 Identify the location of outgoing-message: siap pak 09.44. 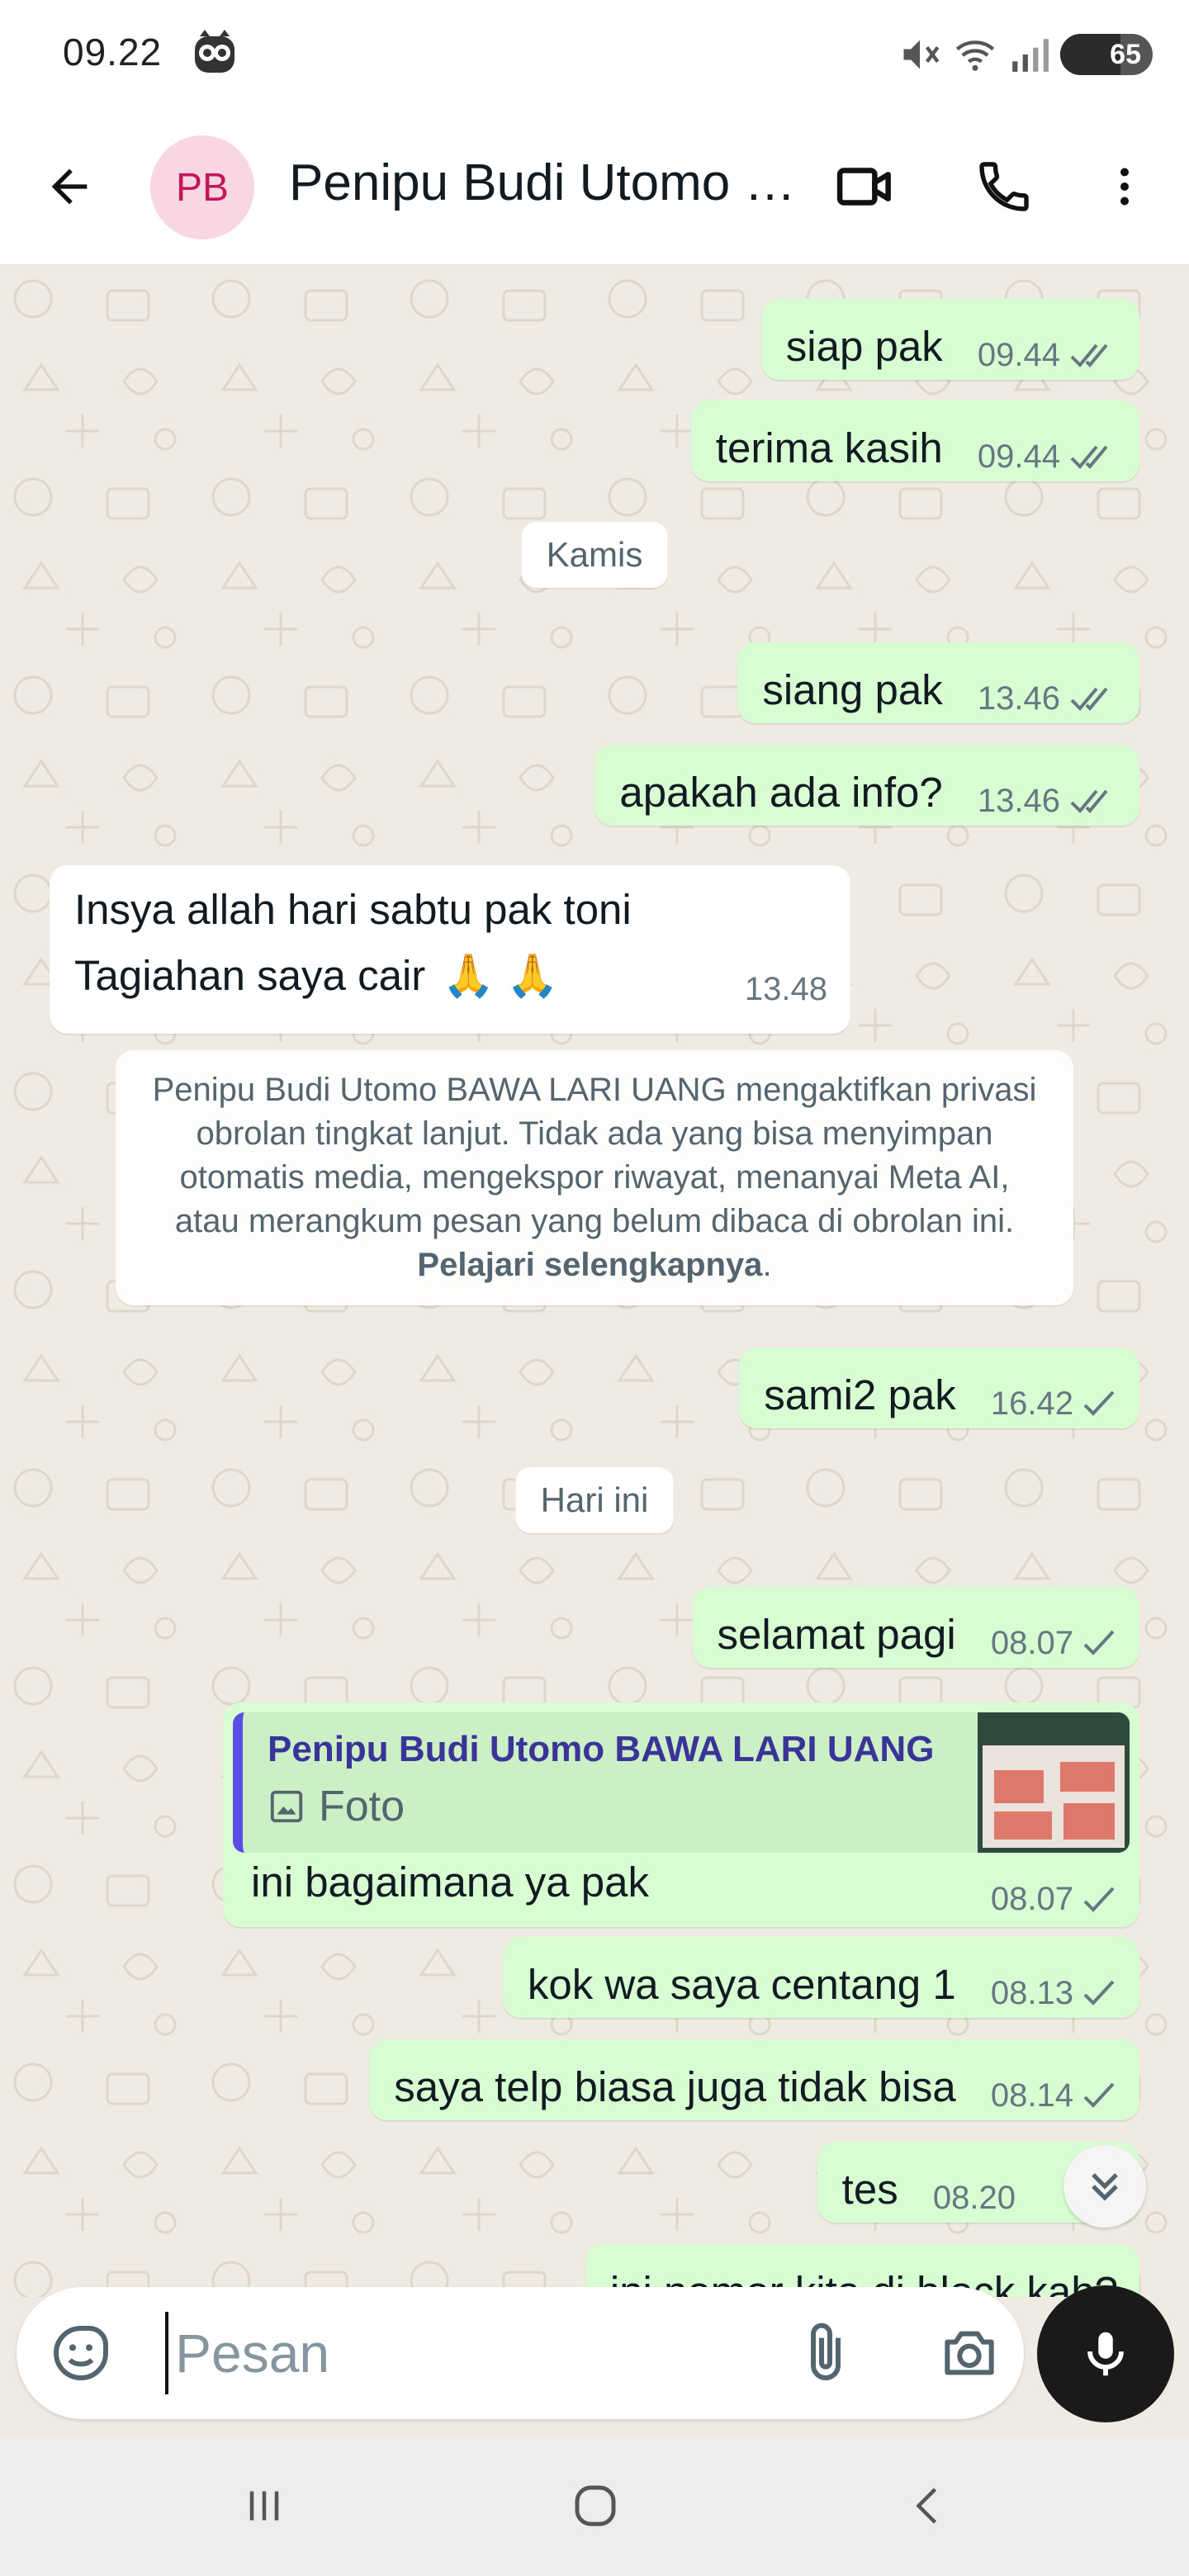
(949, 339).